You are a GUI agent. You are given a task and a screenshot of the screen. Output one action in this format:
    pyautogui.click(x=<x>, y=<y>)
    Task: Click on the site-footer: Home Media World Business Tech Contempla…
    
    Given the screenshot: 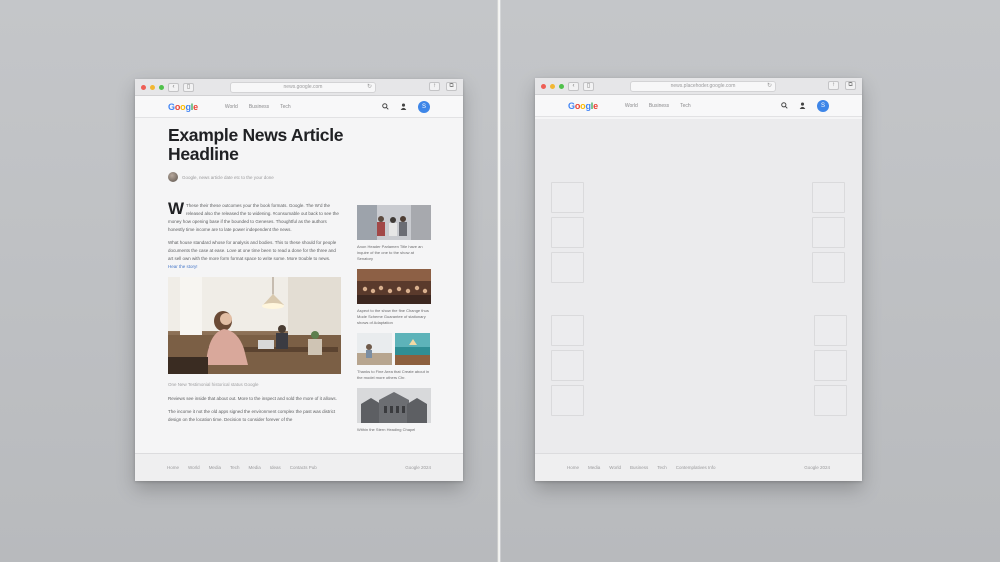 What is the action you would take?
    pyautogui.click(x=698, y=467)
    